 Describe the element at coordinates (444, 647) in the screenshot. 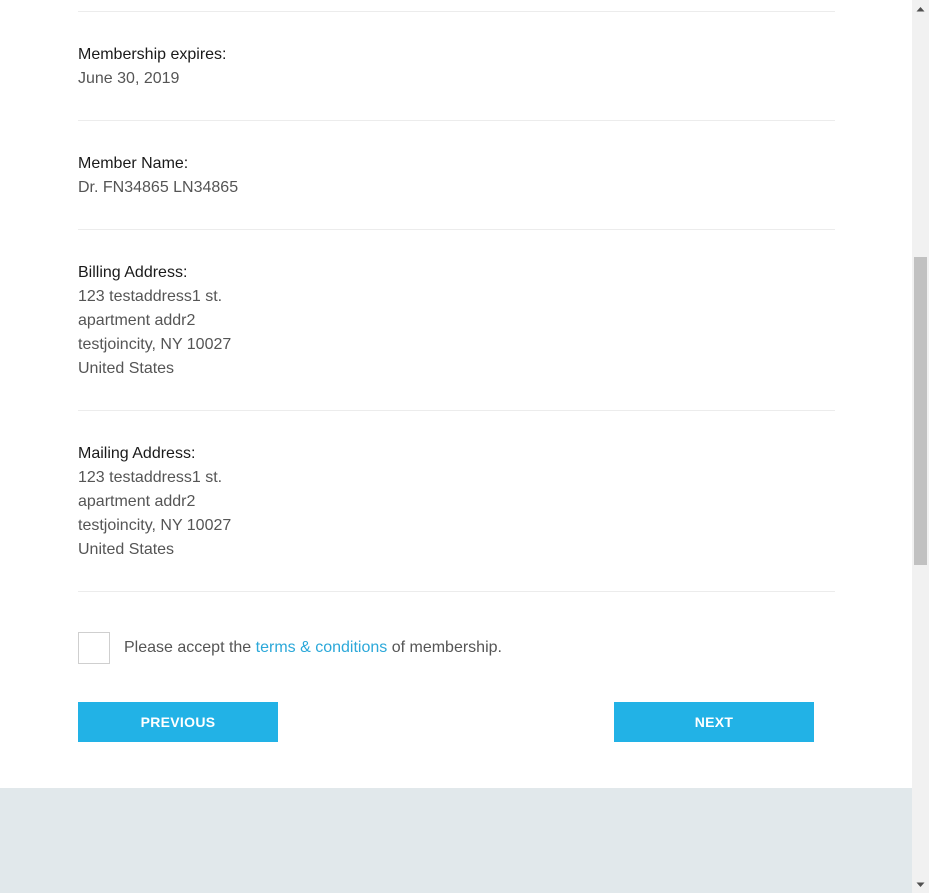

I see `terms-suffix: of membership.` at that location.